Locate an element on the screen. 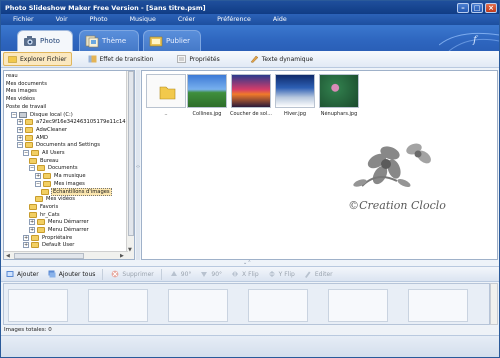 This screenshot has width=500, height=358. slideshow-timeline is located at coordinates (246, 304).